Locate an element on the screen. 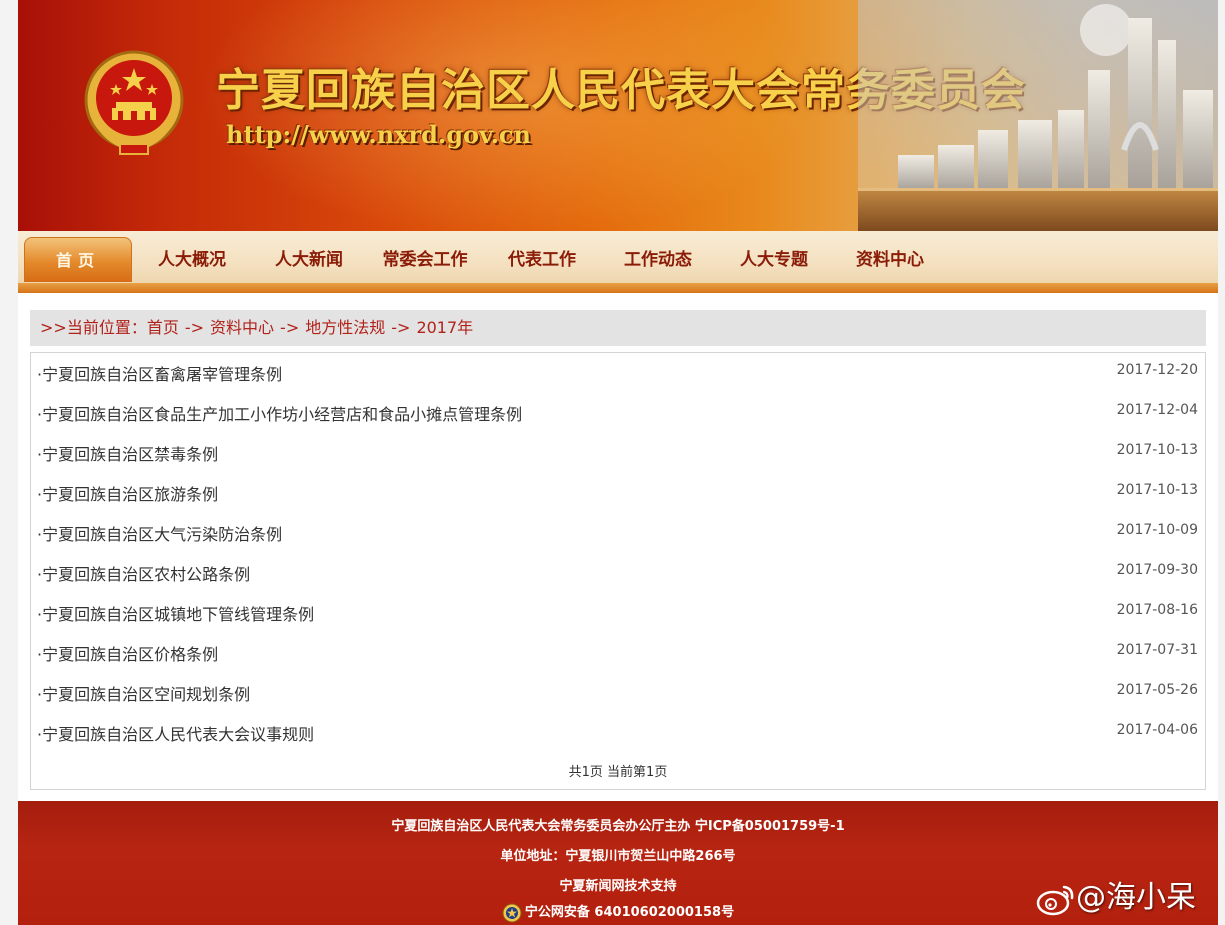 The image size is (1225, 925). nav-item-home: 首页 is located at coordinates (78, 259).